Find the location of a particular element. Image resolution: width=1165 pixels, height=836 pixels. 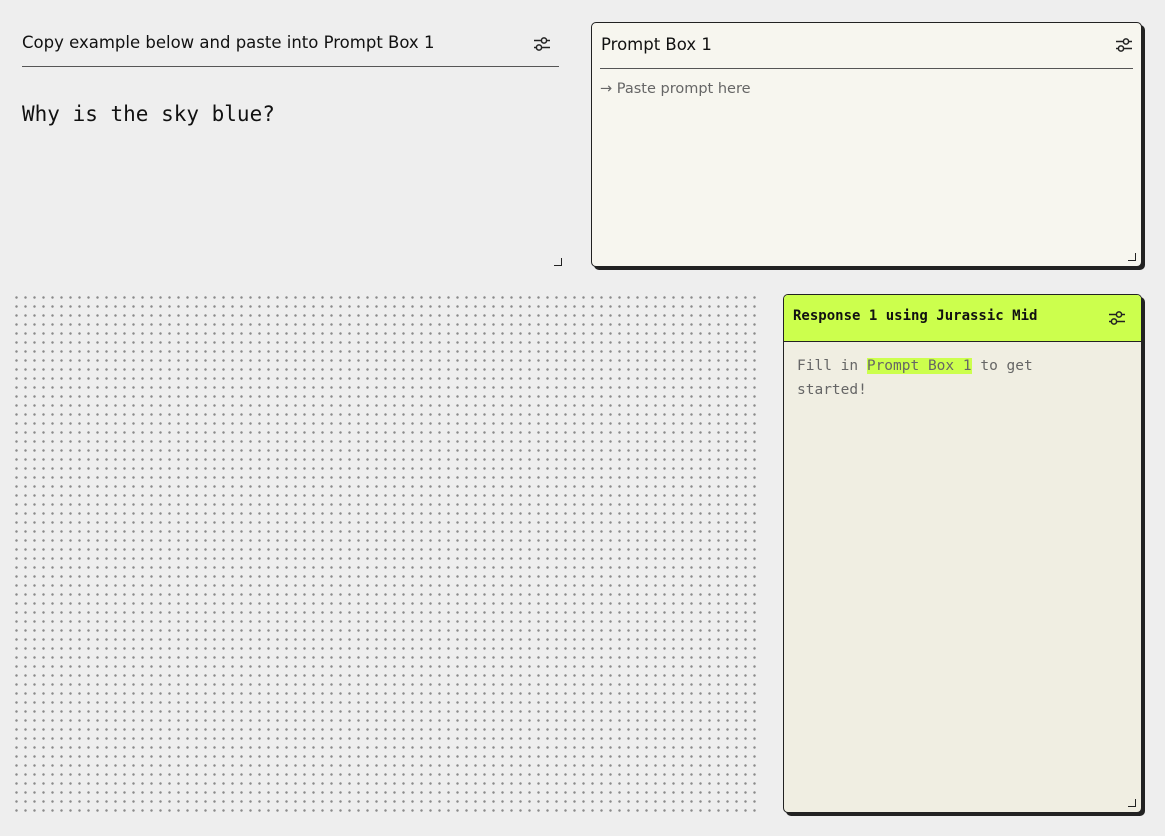

prompt-box-panel: Prompt Box 1 is located at coordinates (866, 144).